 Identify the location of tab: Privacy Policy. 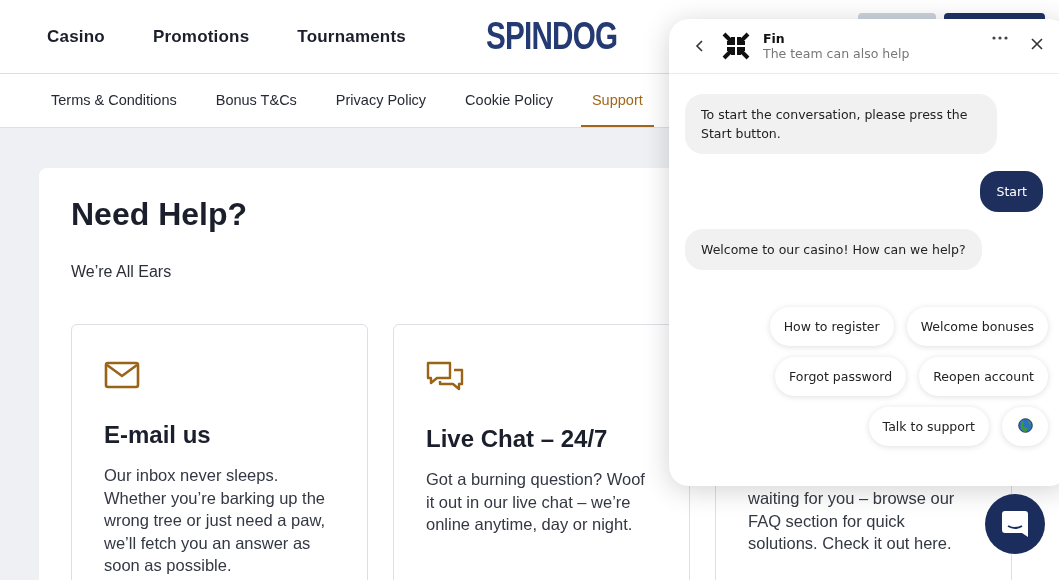
(381, 100).